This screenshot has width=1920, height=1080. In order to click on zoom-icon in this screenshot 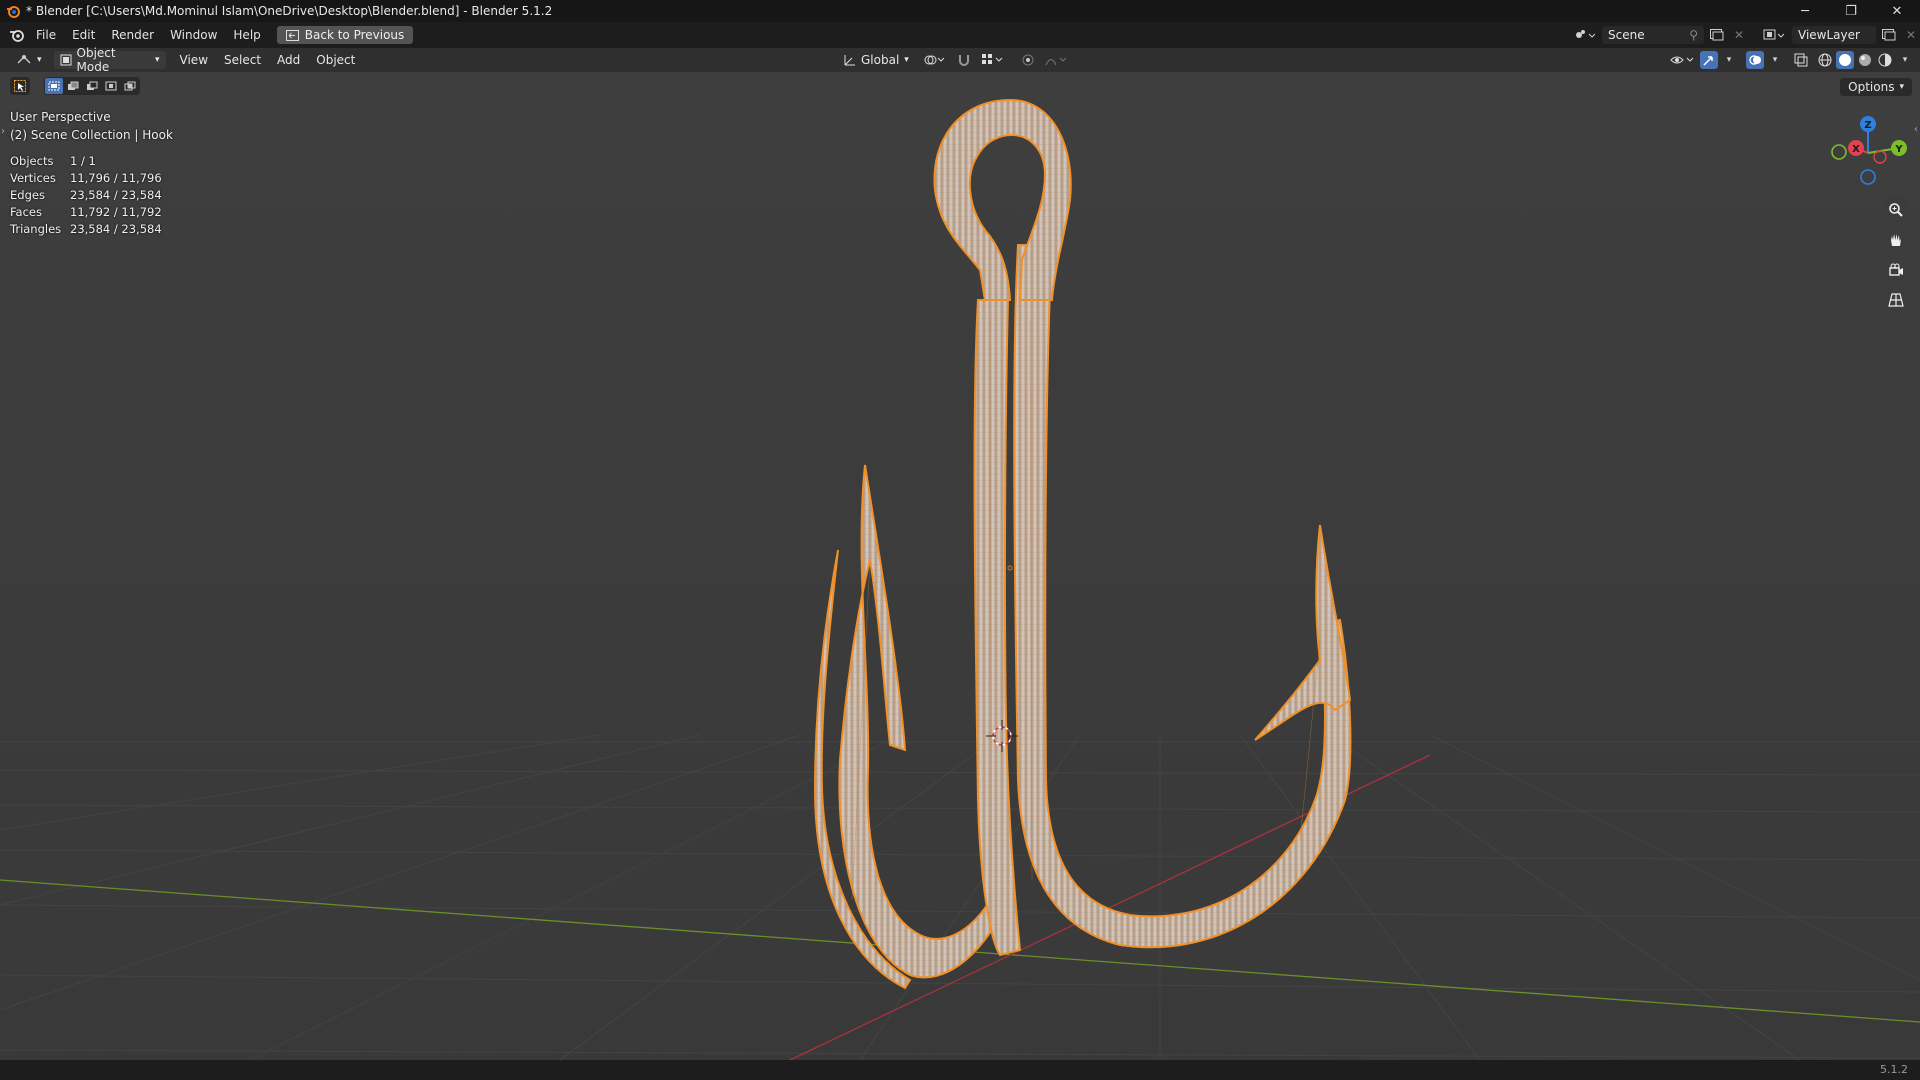, I will do `click(1896, 210)`.